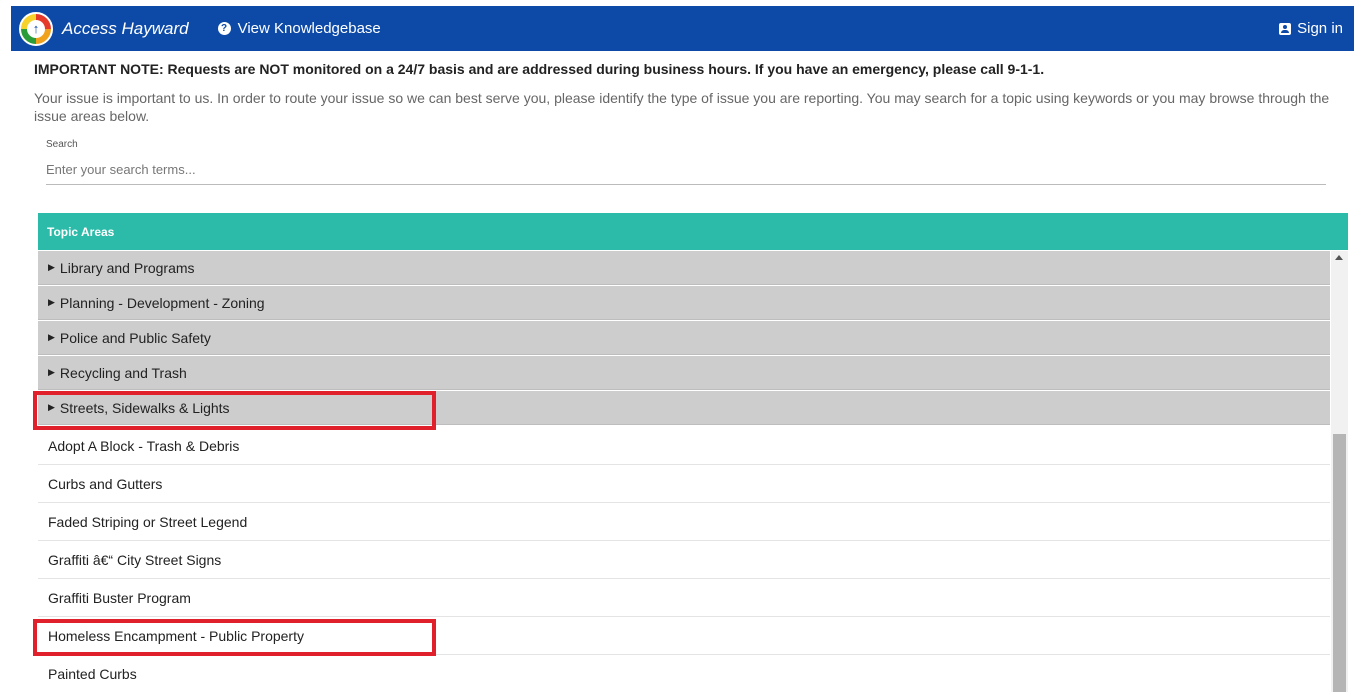 This screenshot has width=1364, height=692. I want to click on topic-item-label: Graffiti Buster Program, so click(119, 597).